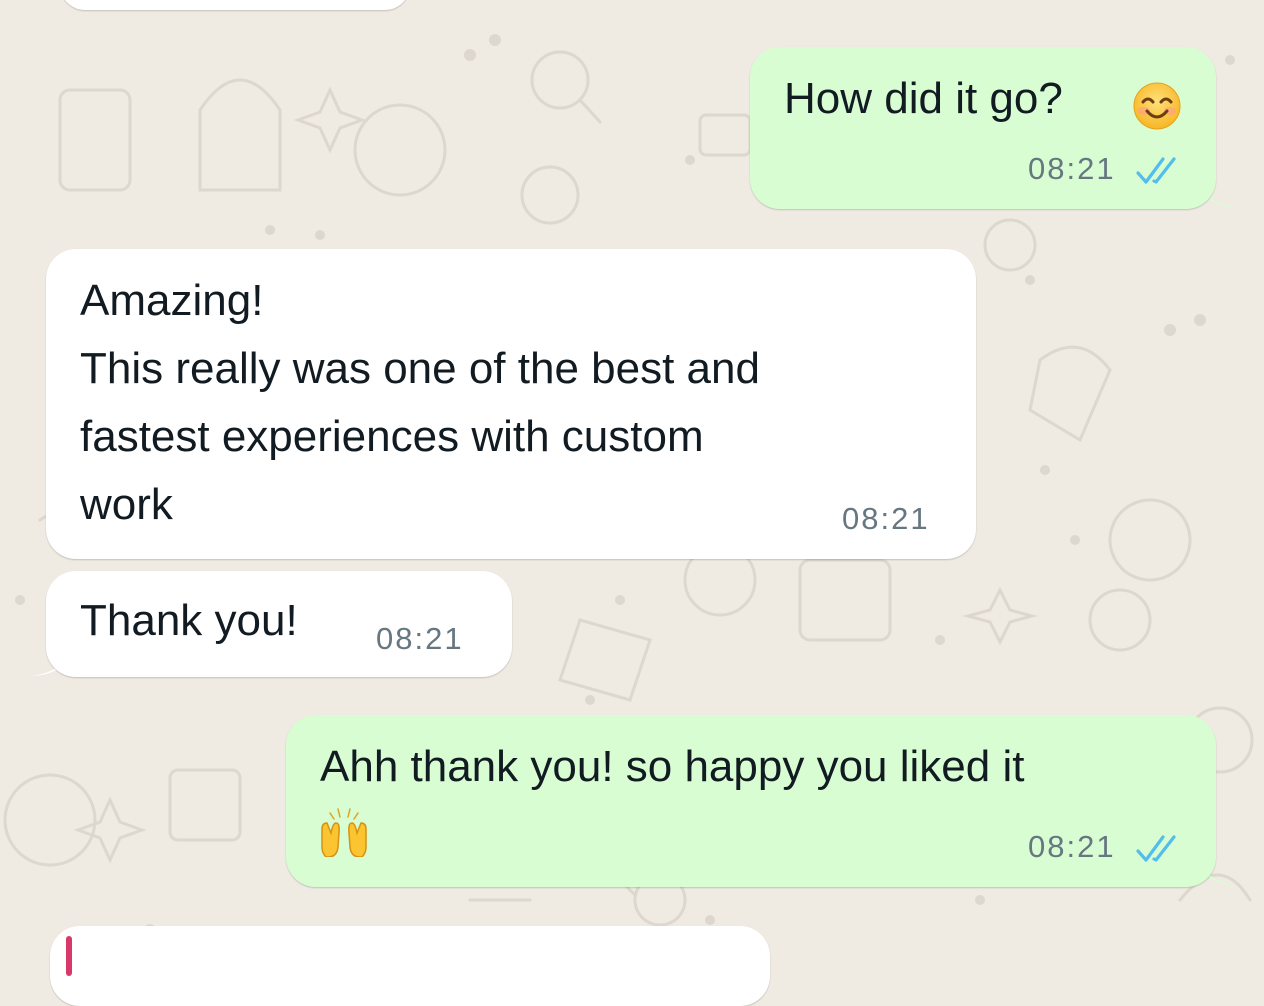 This screenshot has width=1264, height=1006. Describe the element at coordinates (344, 832) in the screenshot. I see `raising-hands-icon` at that location.